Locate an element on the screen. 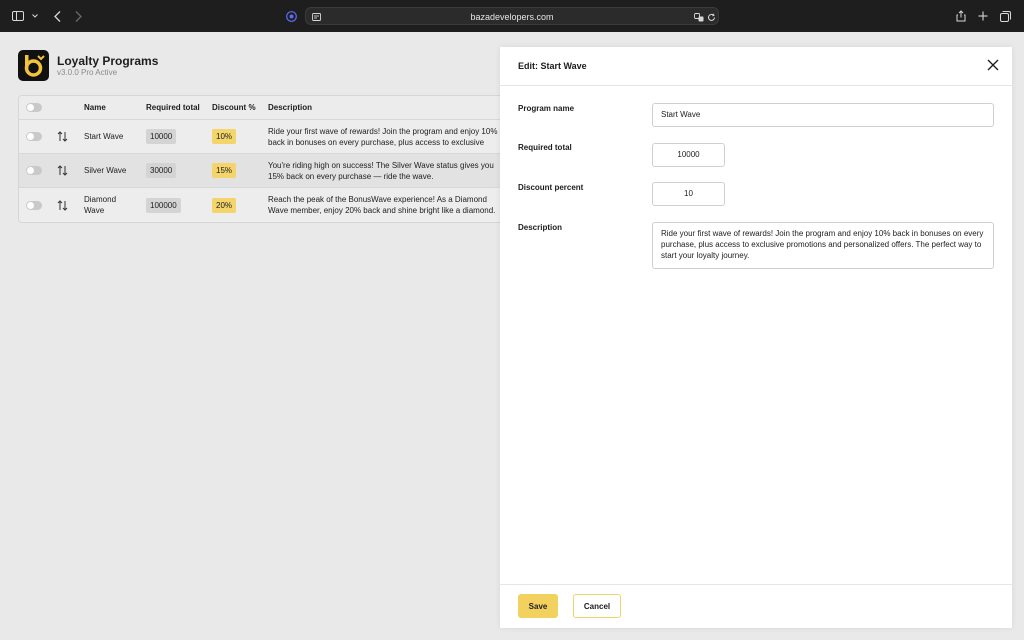  program-name: Diamond Wave is located at coordinates (100, 205).